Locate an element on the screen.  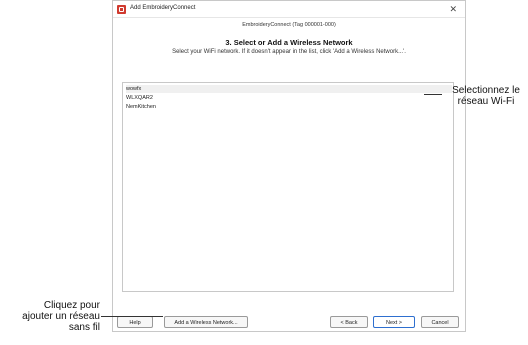
cancel-button: Cancel is located at coordinates (440, 322).